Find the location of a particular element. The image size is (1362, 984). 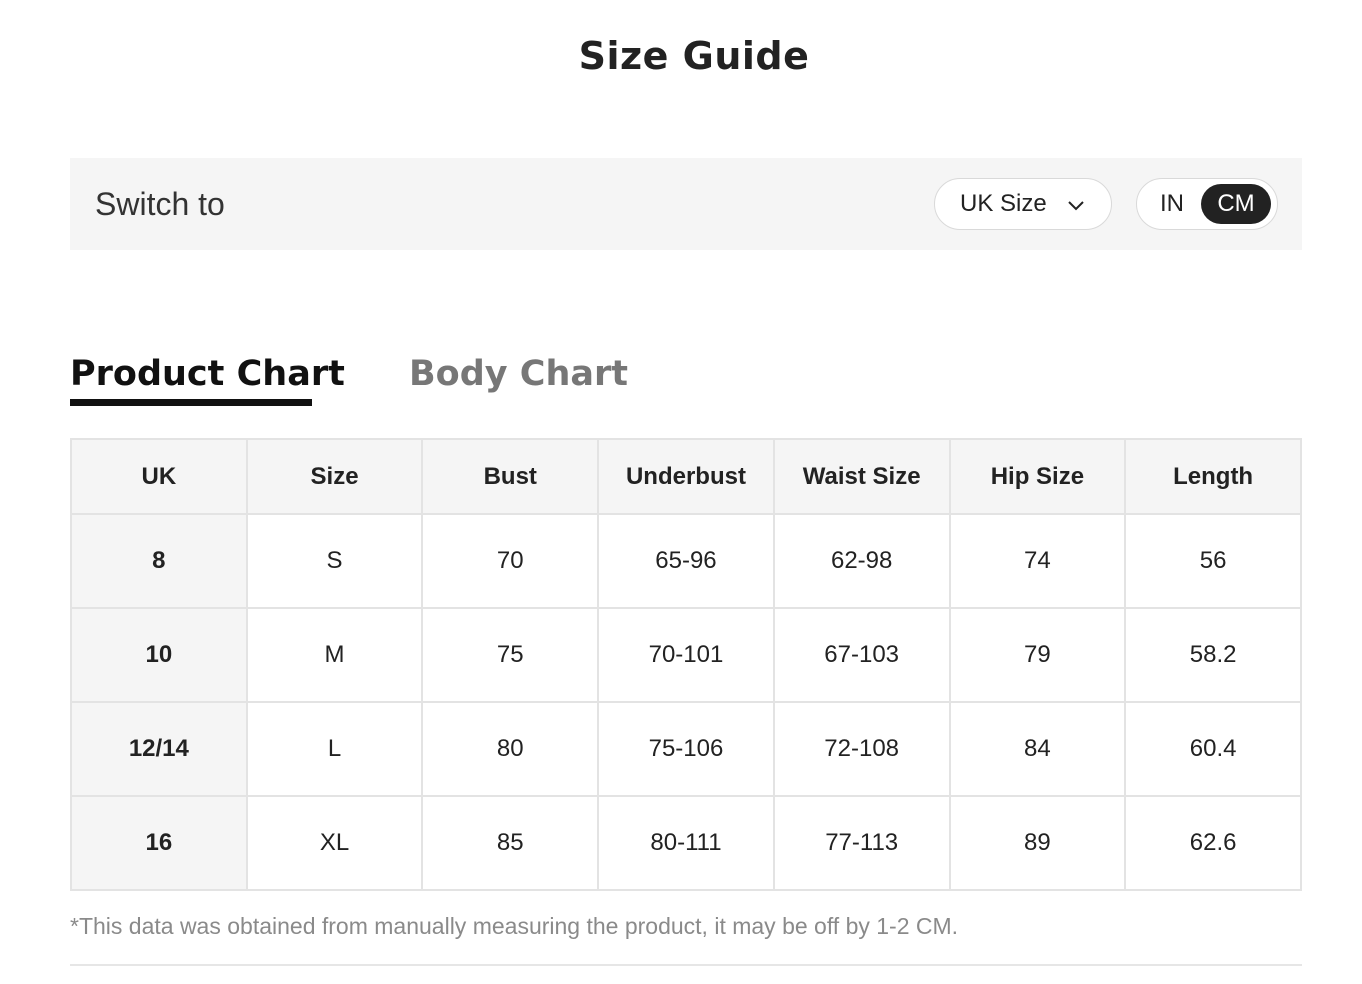

table-row: 8 S 70 65-96 62-98 74 56 is located at coordinates (686, 561).